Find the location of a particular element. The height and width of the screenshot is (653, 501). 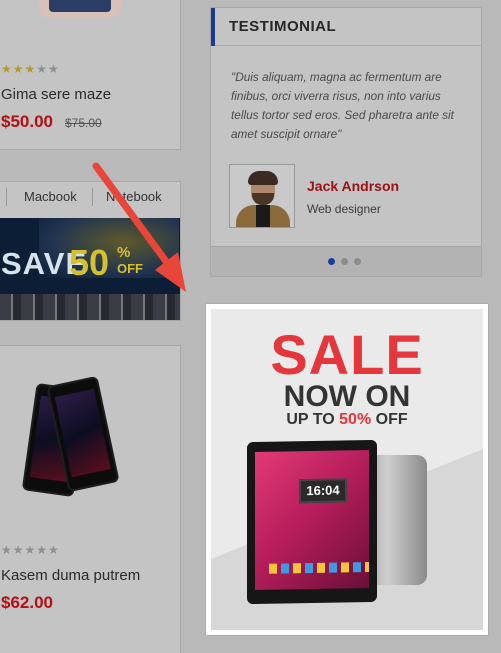

product-name: Kasem duma putrem is located at coordinates (70, 575).